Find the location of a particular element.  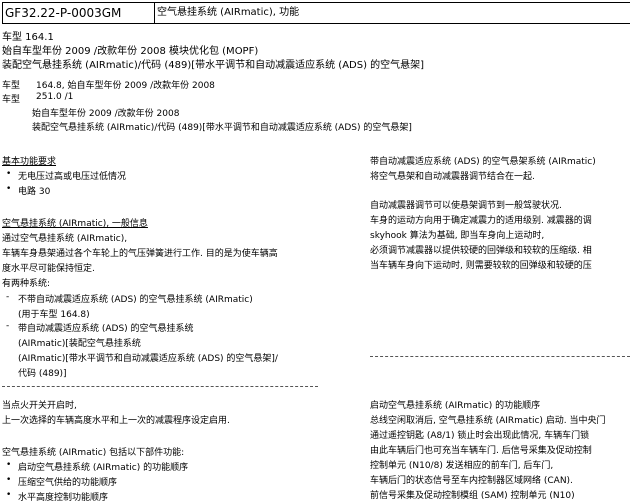

component-item: 启动空气悬挂系统 (AIRmatic) 的功能顺序 is located at coordinates (103, 468).